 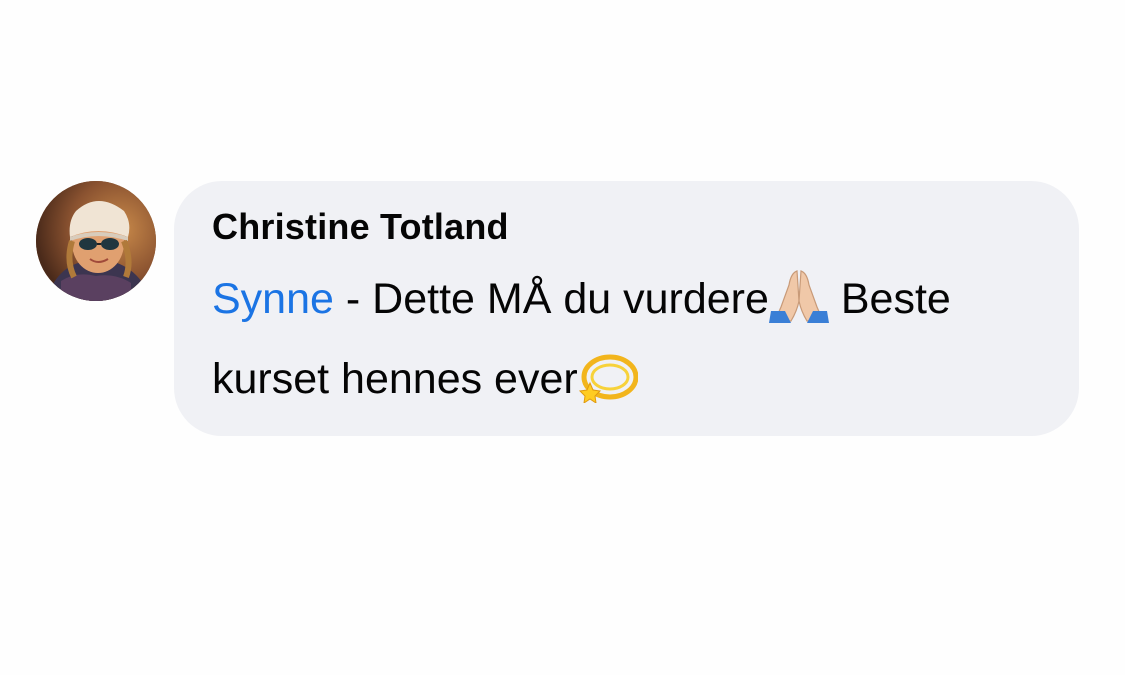 I want to click on avatar-photo, so click(x=96, y=241).